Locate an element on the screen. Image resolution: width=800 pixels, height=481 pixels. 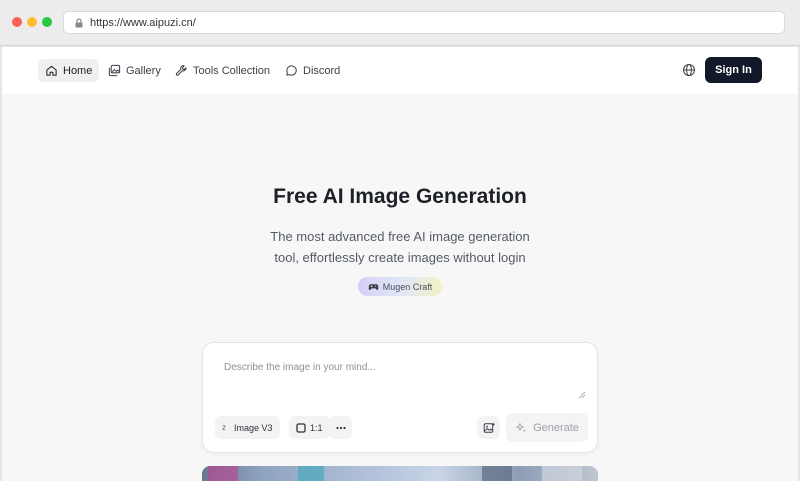
badge-label: Mugen Craft is located at coordinates (407, 286).